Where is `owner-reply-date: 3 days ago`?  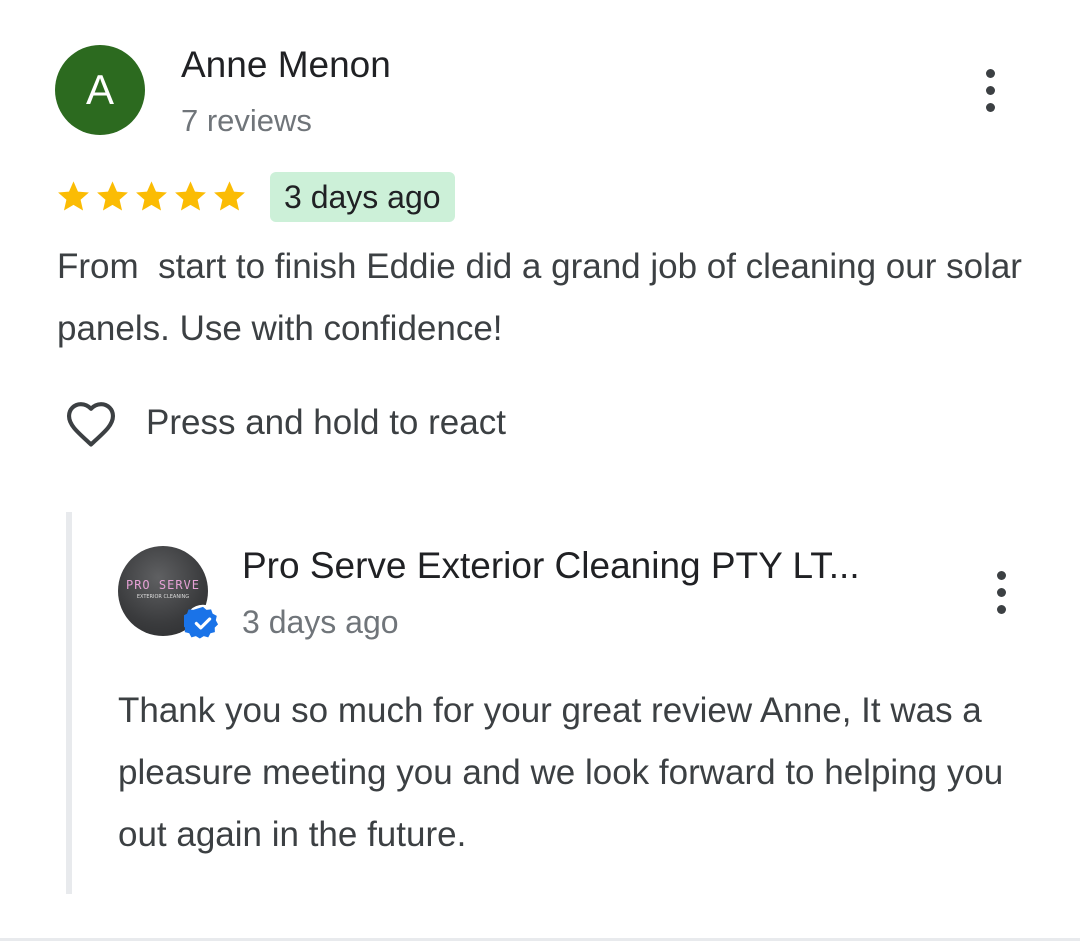 owner-reply-date: 3 days ago is located at coordinates (320, 622).